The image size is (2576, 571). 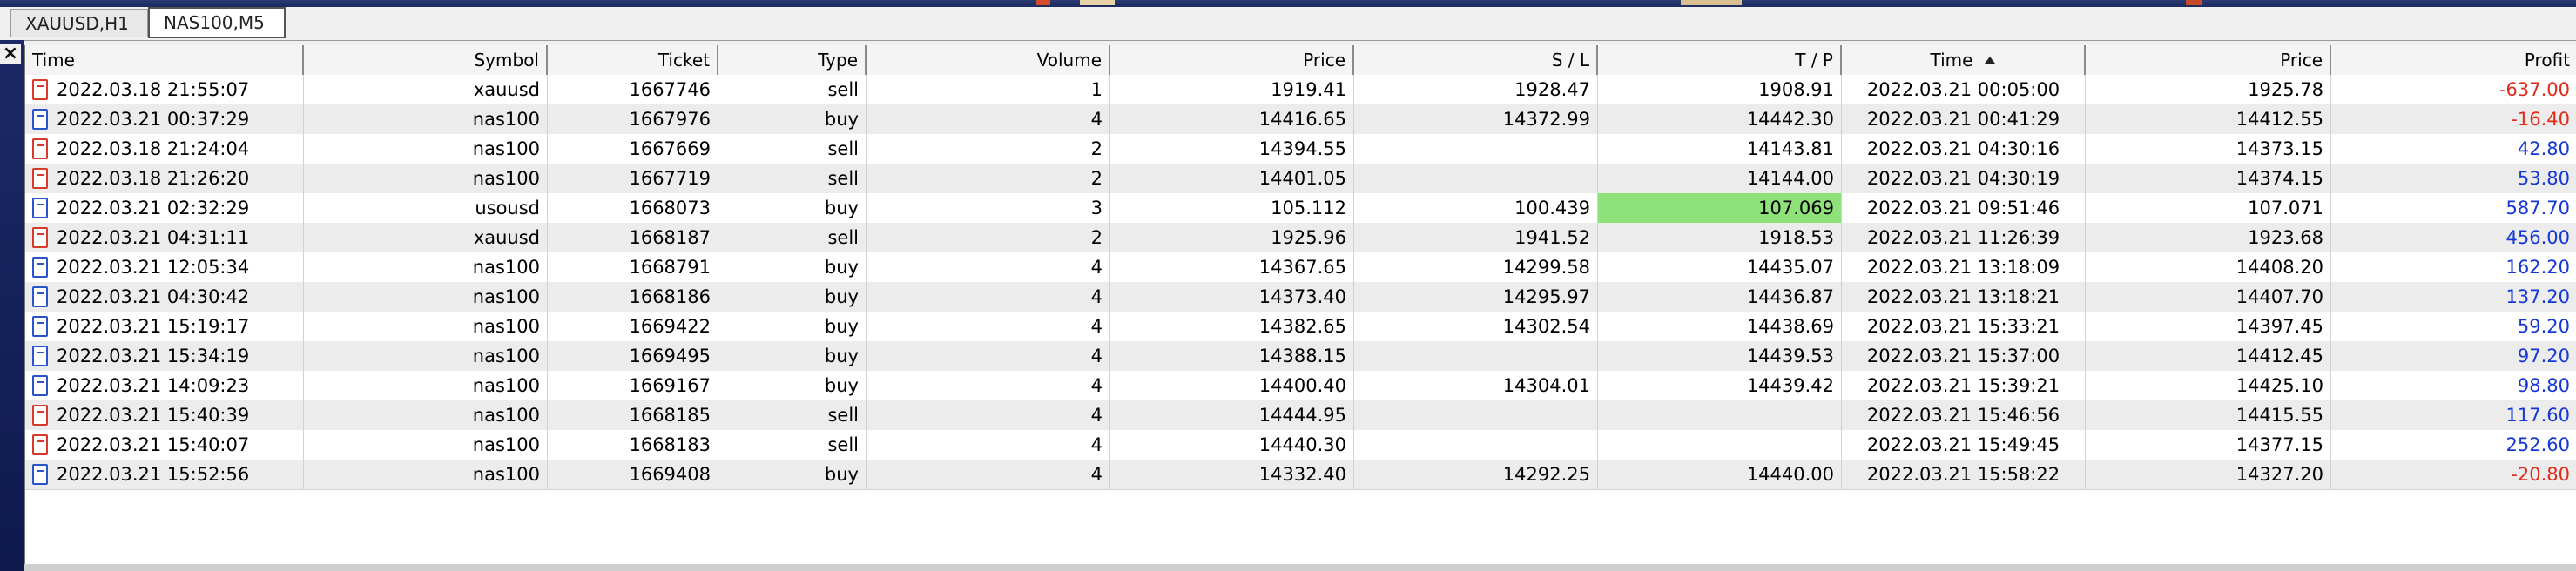 I want to click on cell-close-time: 2022.03.21 04:30:19, so click(x=1964, y=178).